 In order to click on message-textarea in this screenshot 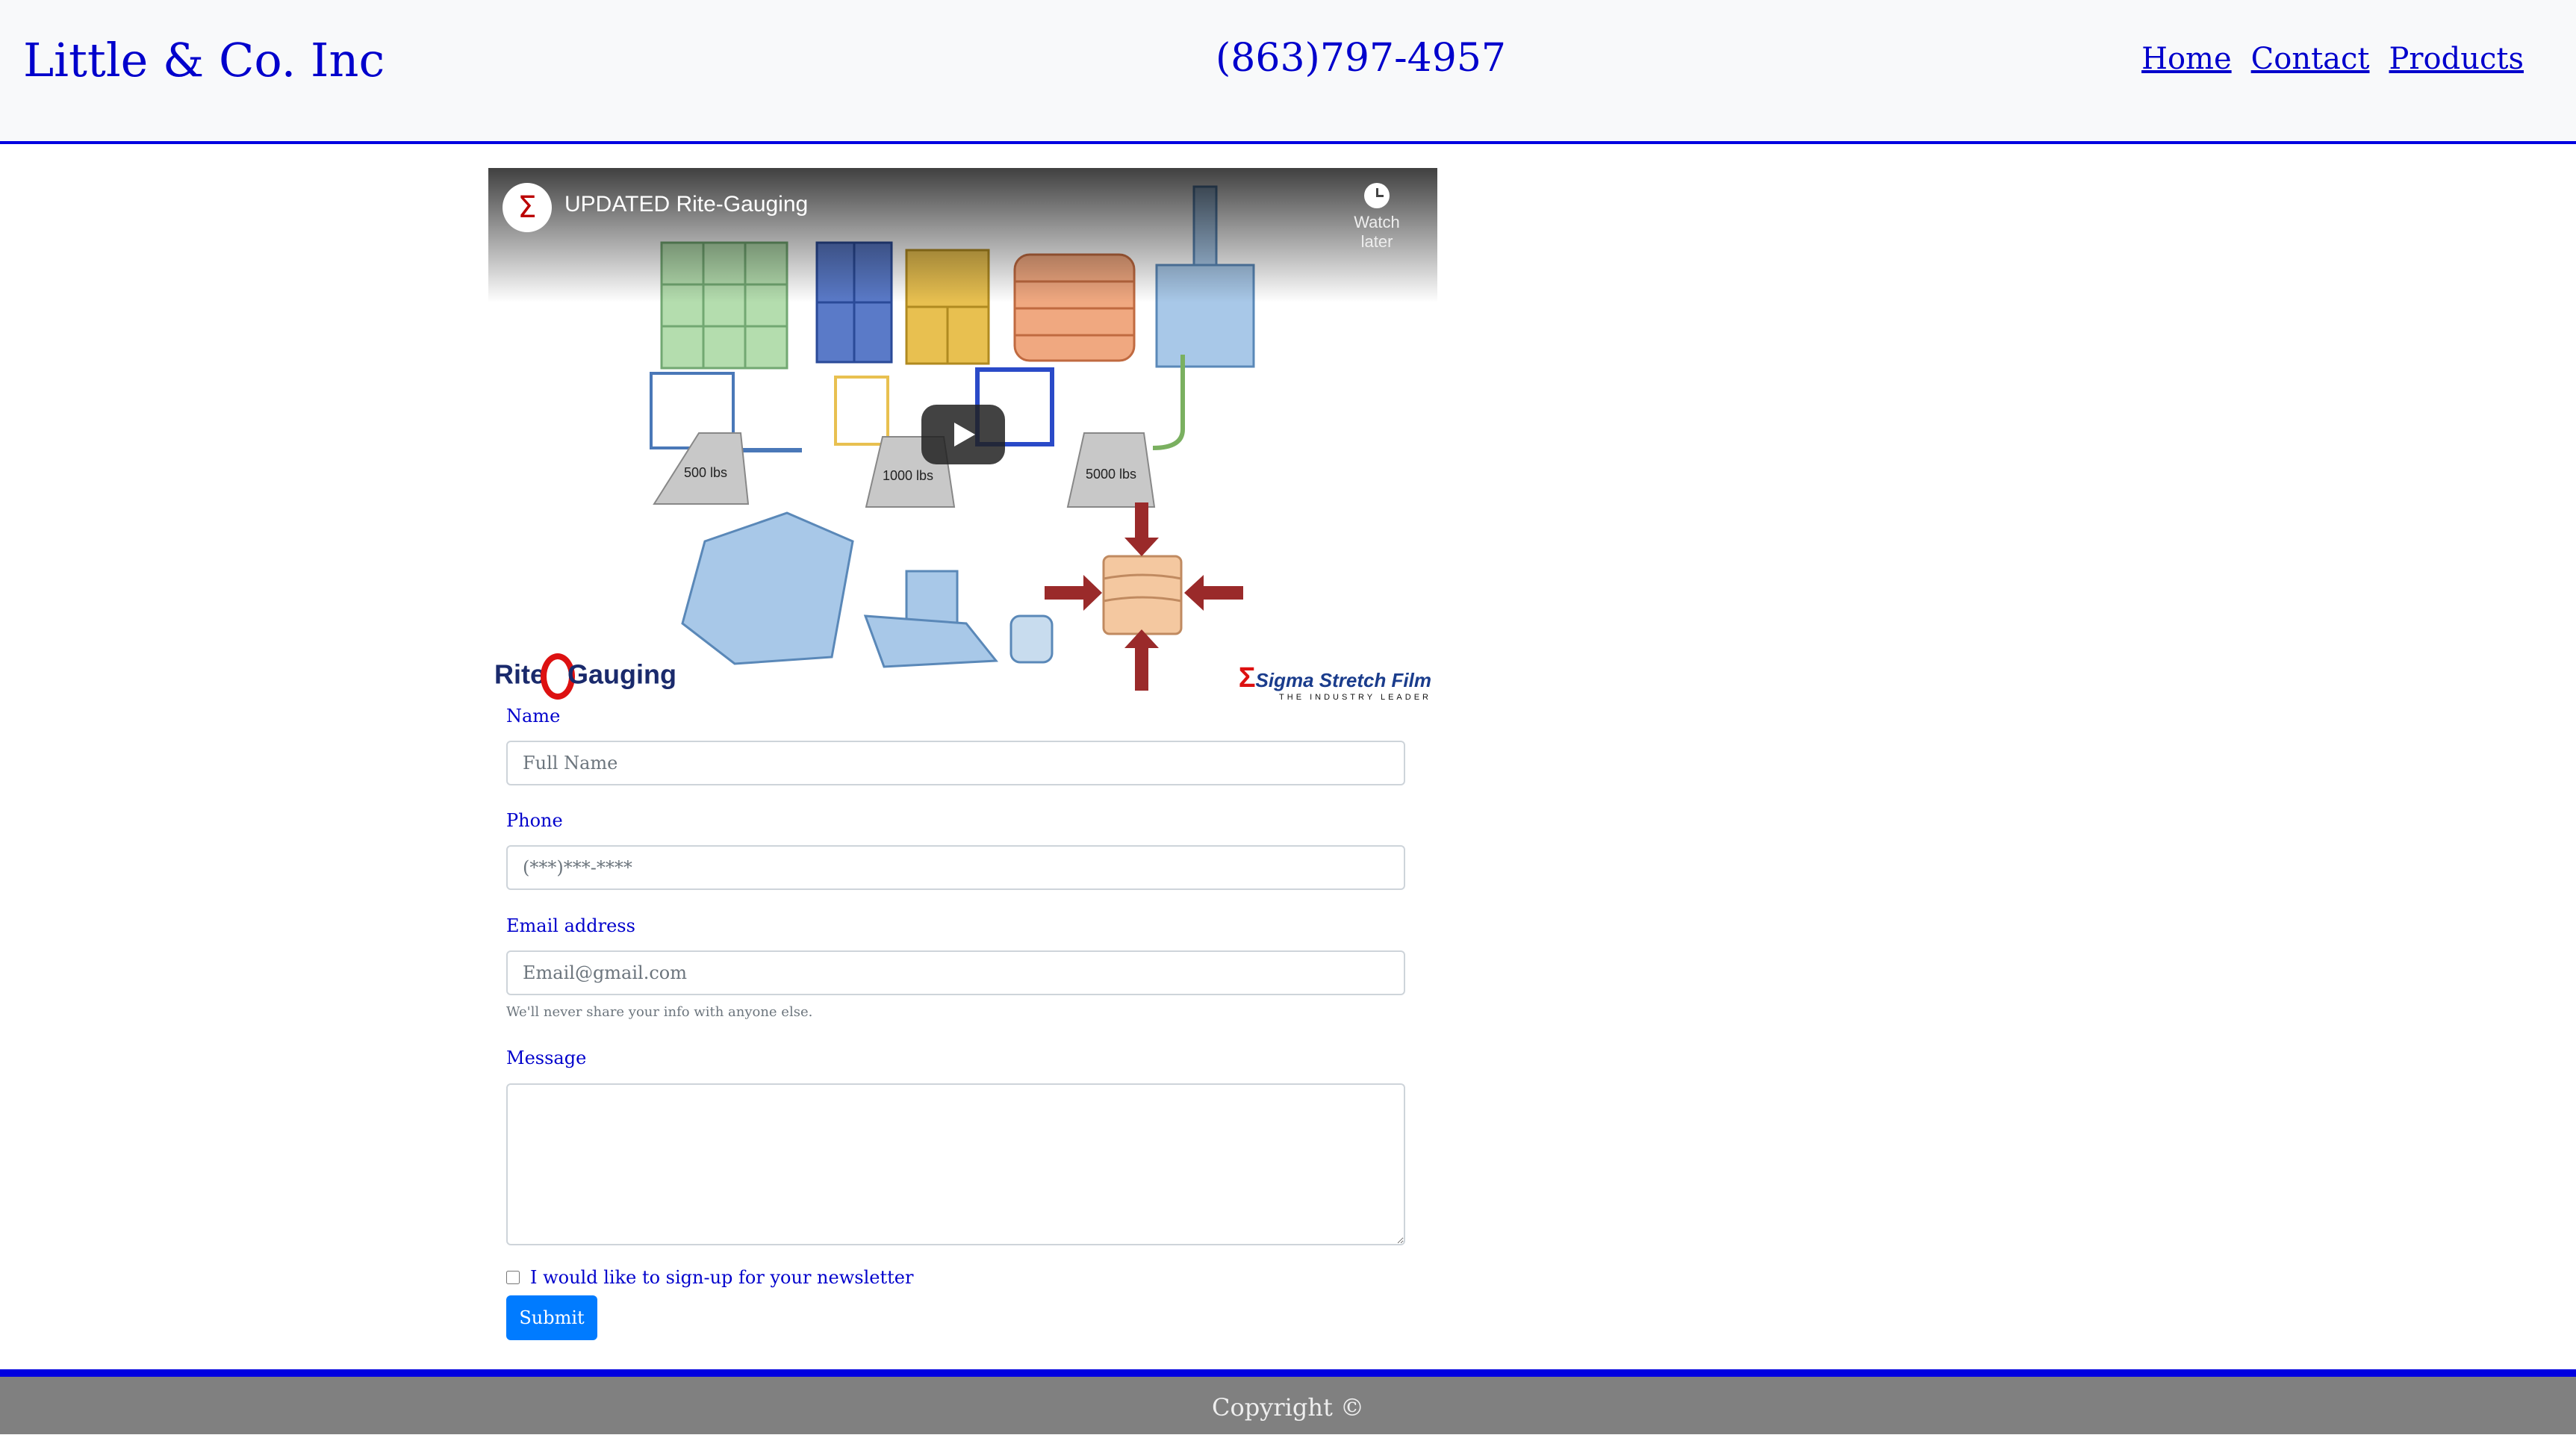, I will do `click(955, 1164)`.